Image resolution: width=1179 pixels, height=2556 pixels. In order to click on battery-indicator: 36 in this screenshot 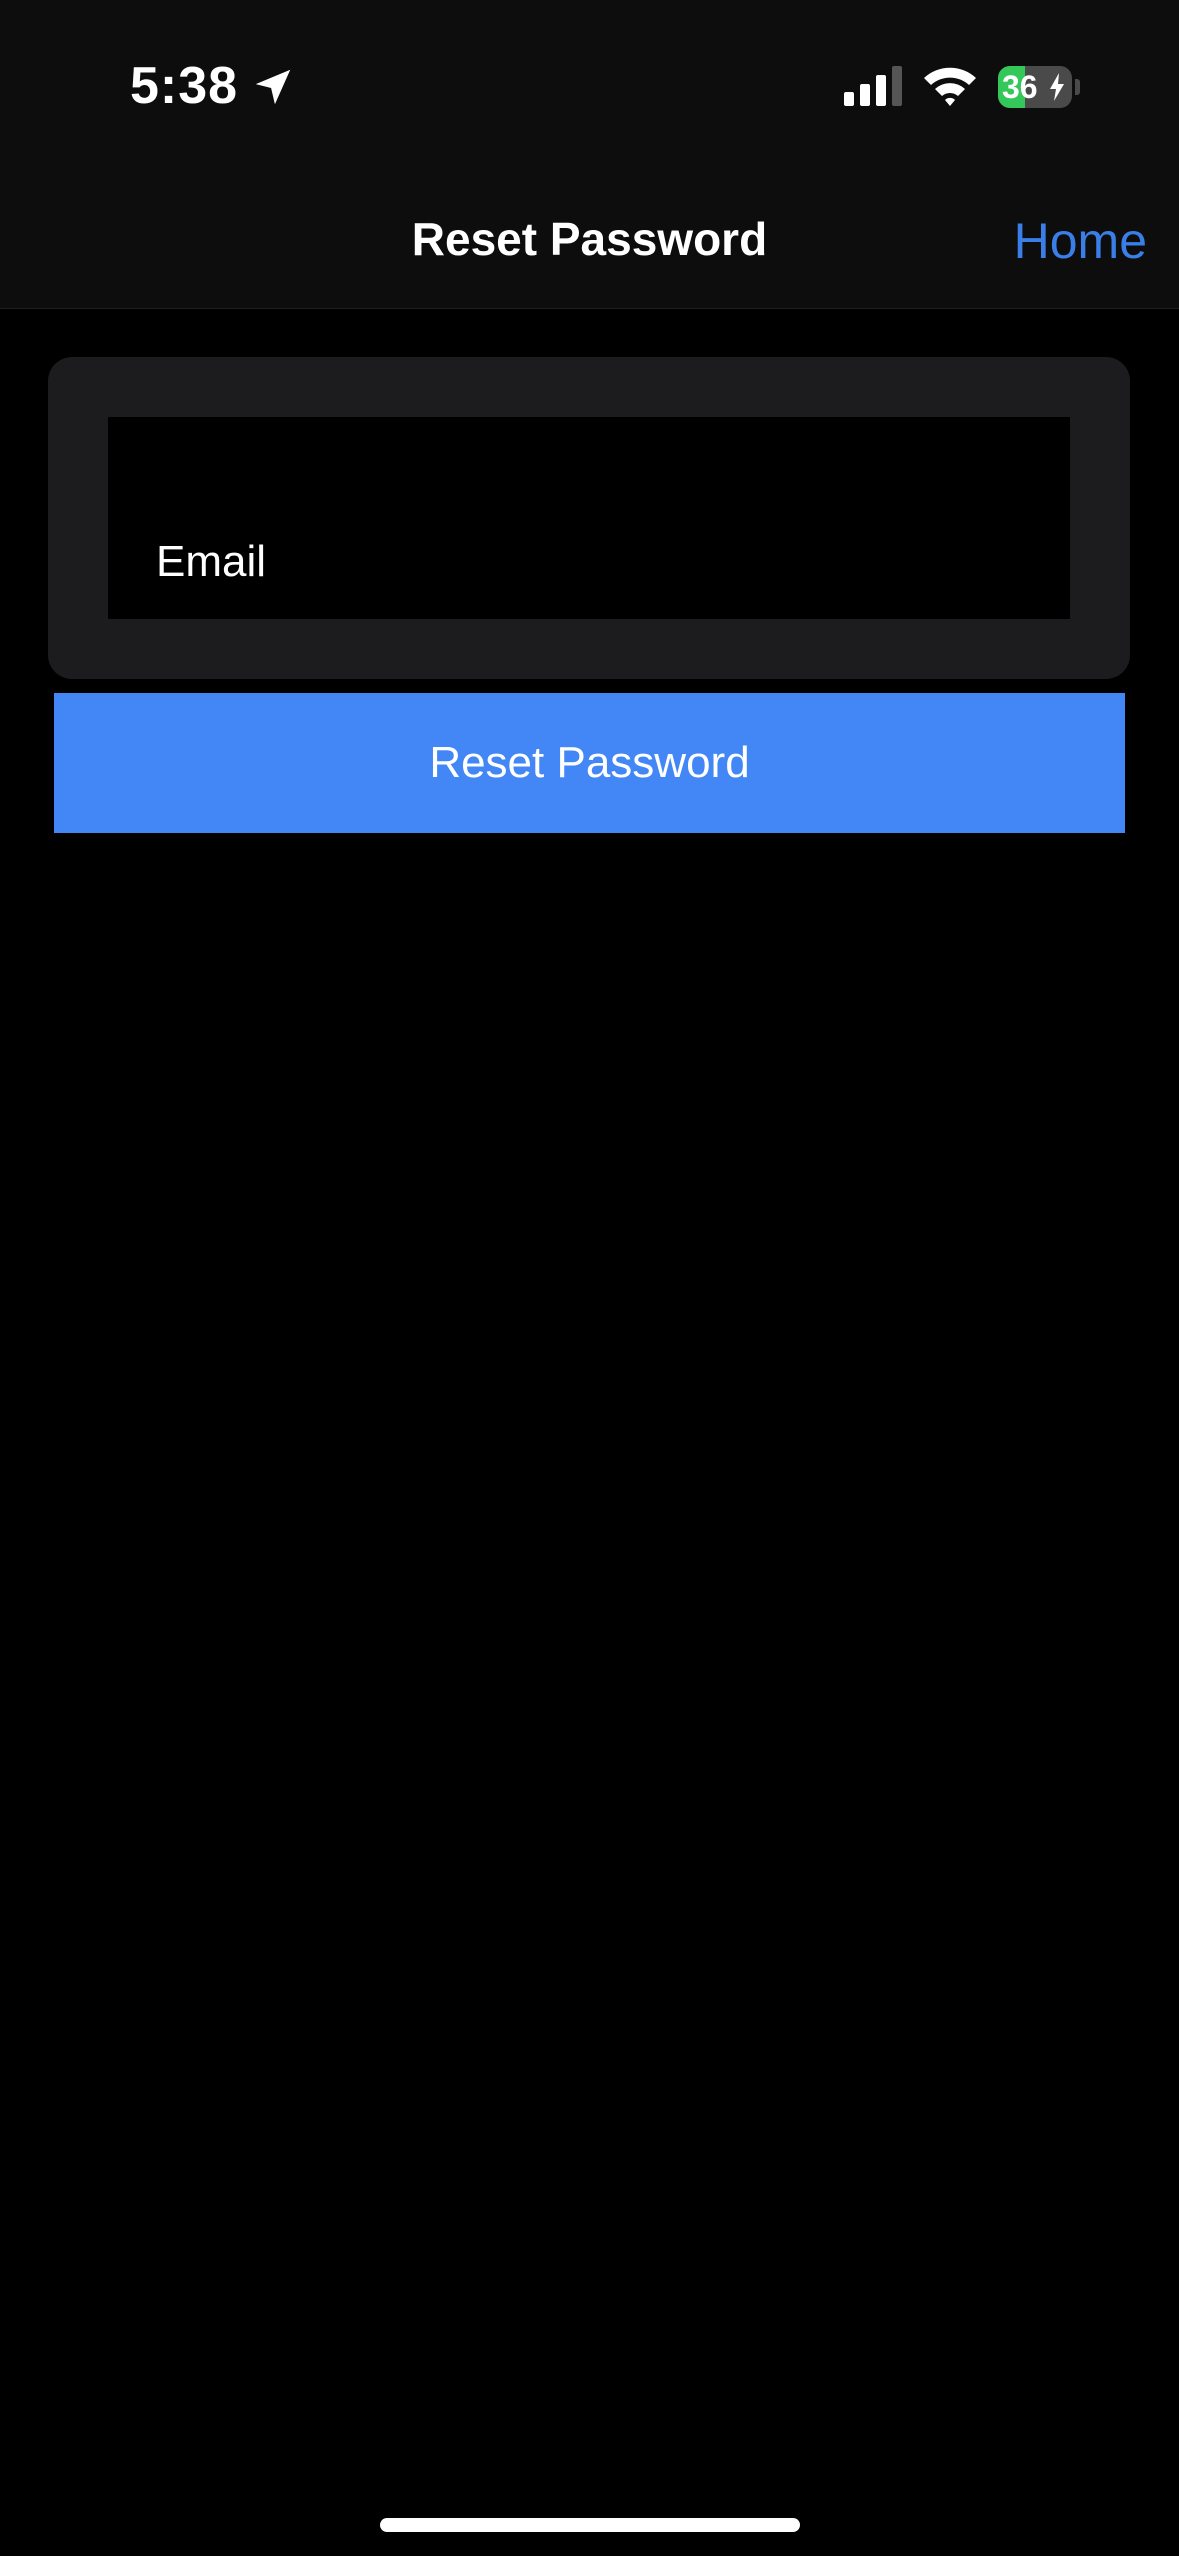, I will do `click(1040, 87)`.